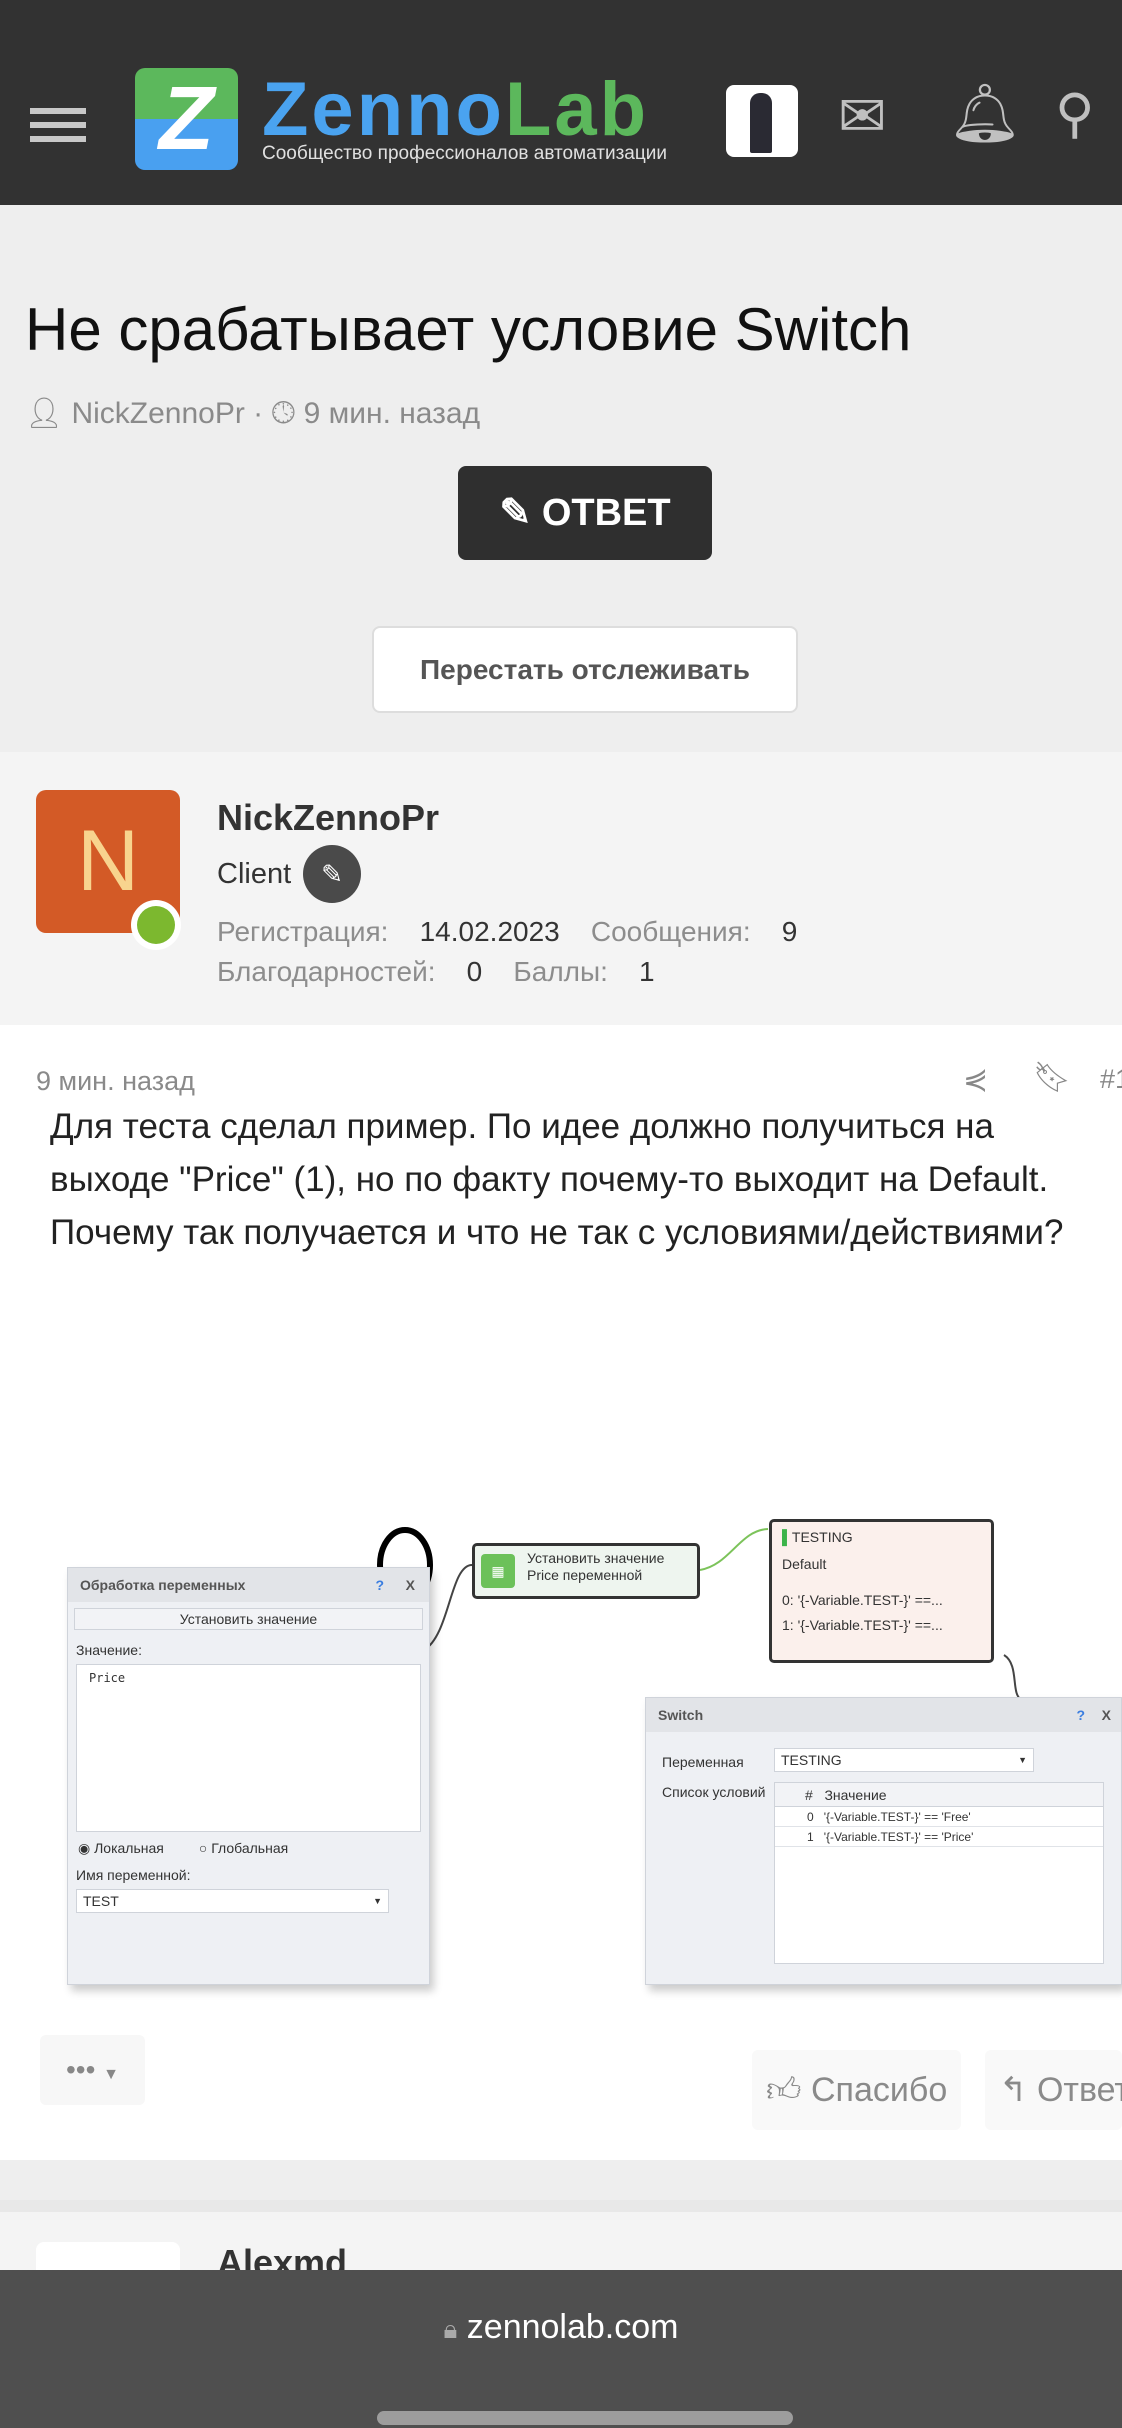 The height and width of the screenshot is (2428, 1122). Describe the element at coordinates (248, 1619) in the screenshot. I see `action-select: Установить значение` at that location.